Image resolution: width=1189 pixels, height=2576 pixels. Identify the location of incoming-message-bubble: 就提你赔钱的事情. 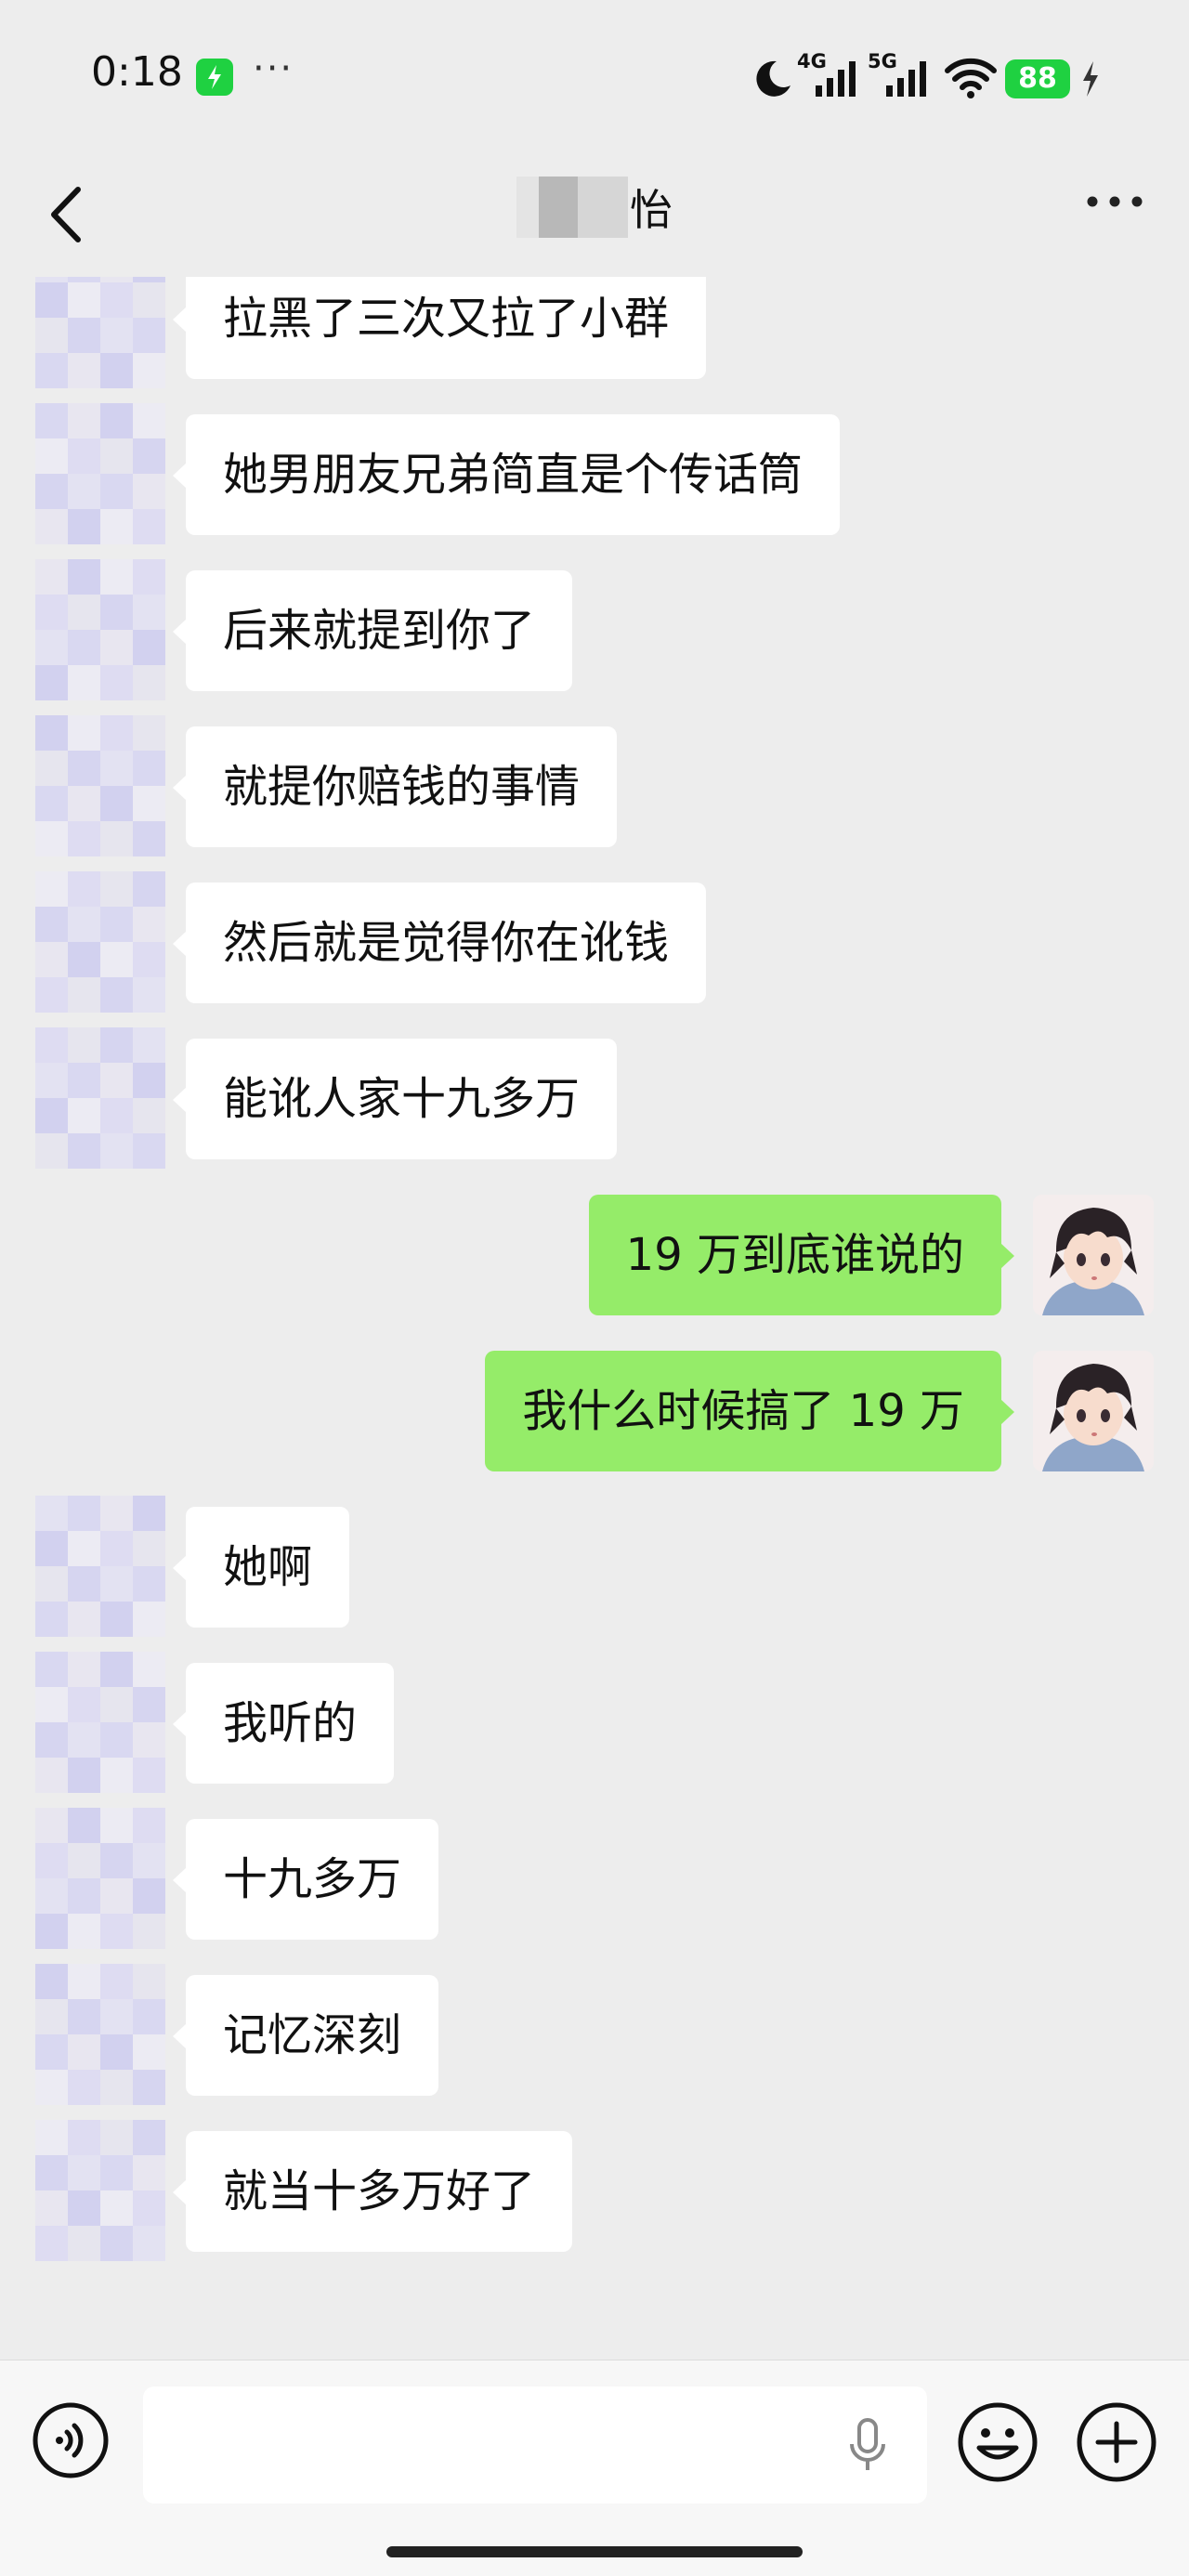
(395, 786).